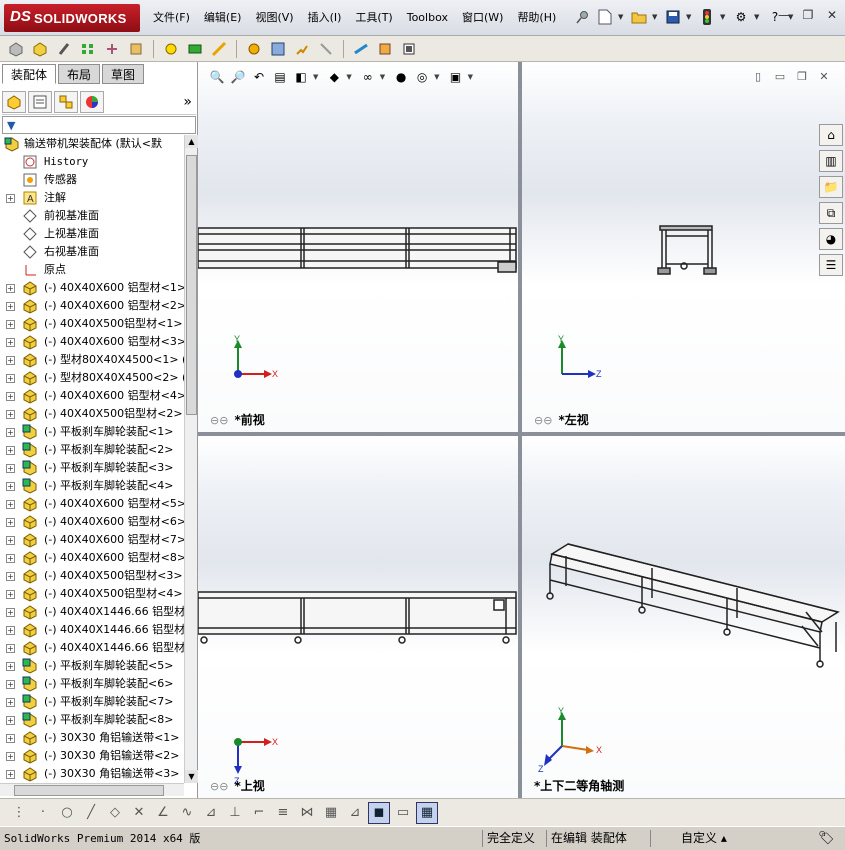  Describe the element at coordinates (235, 813) in the screenshot. I see `relation-icon: ⊥` at that location.